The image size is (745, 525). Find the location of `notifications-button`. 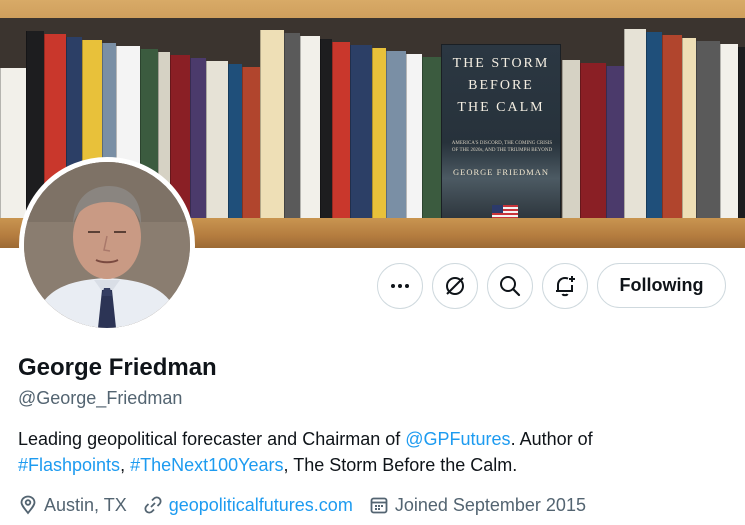

notifications-button is located at coordinates (565, 286).